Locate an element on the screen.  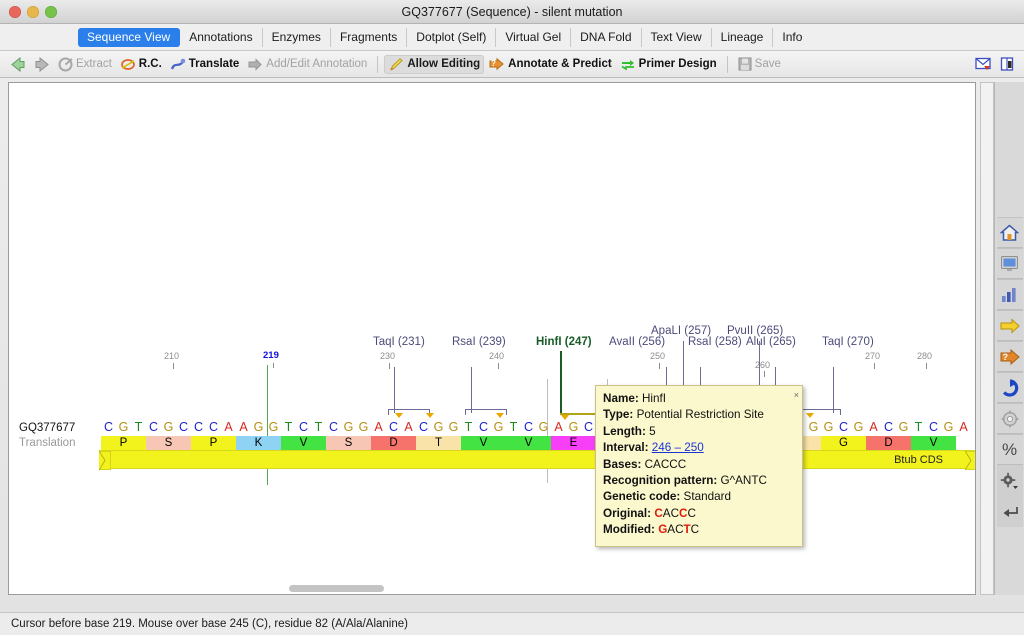
sidebar-item-display is located at coordinates (1009, 263).